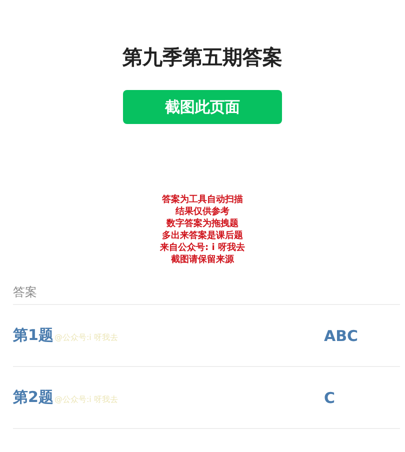 This screenshot has width=405, height=452. What do you see at coordinates (202, 107) in the screenshot?
I see `screenshot-button: 截图此页面` at bounding box center [202, 107].